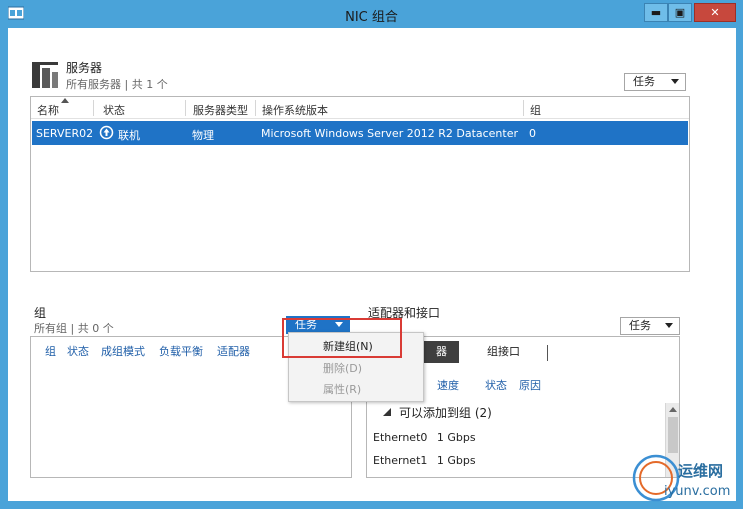  Describe the element at coordinates (445, 413) in the screenshot. I see `group-label: 可以添加到组 (2)` at that location.